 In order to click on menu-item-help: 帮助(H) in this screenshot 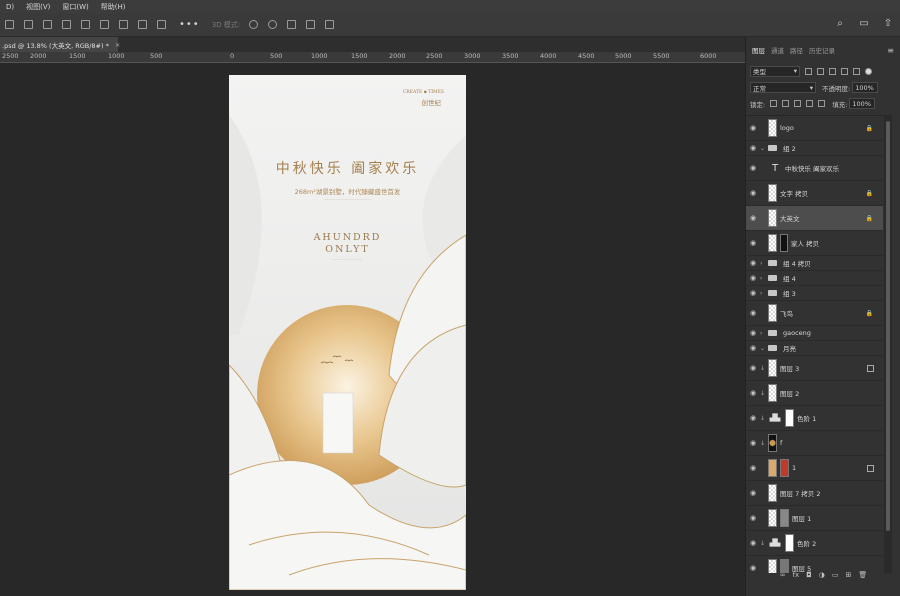, I will do `click(113, 7)`.